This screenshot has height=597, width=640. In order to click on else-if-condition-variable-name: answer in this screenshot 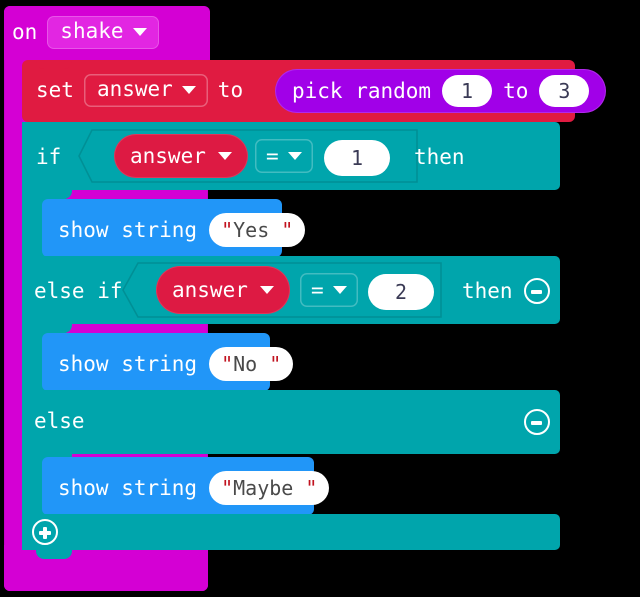, I will do `click(210, 289)`.